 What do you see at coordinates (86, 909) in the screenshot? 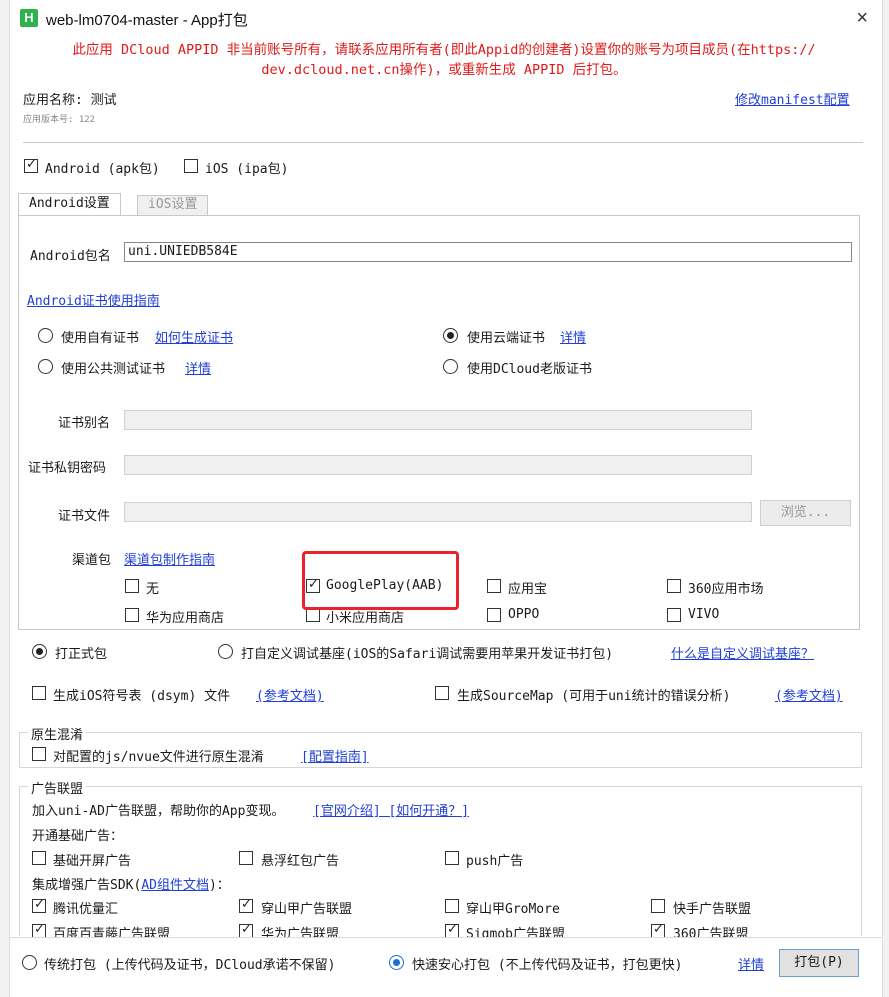
I see `sdk-tencent-label: 腾讯优量汇` at bounding box center [86, 909].